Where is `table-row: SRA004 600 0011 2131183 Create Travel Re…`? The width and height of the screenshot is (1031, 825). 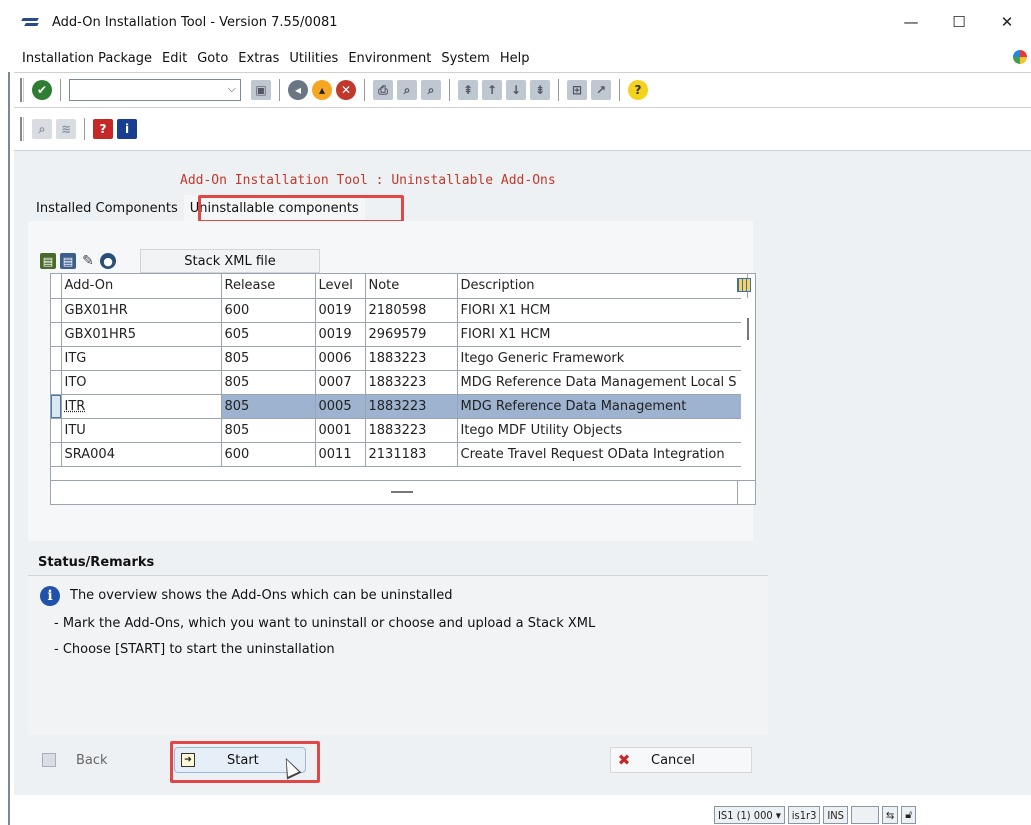 table-row: SRA004 600 0011 2131183 Create Travel Re… is located at coordinates (399, 454).